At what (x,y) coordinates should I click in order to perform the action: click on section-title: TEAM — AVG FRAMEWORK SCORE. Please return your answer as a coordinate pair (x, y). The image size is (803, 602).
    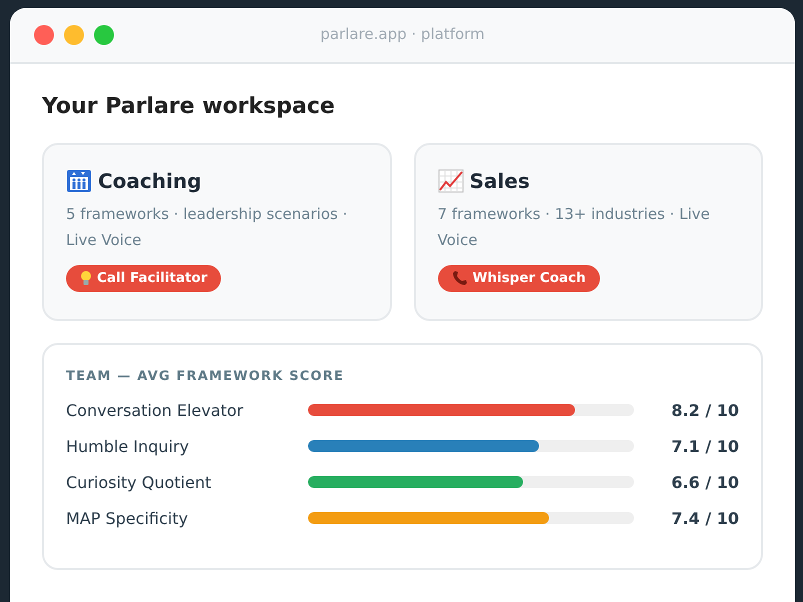
    Looking at the image, I should click on (206, 376).